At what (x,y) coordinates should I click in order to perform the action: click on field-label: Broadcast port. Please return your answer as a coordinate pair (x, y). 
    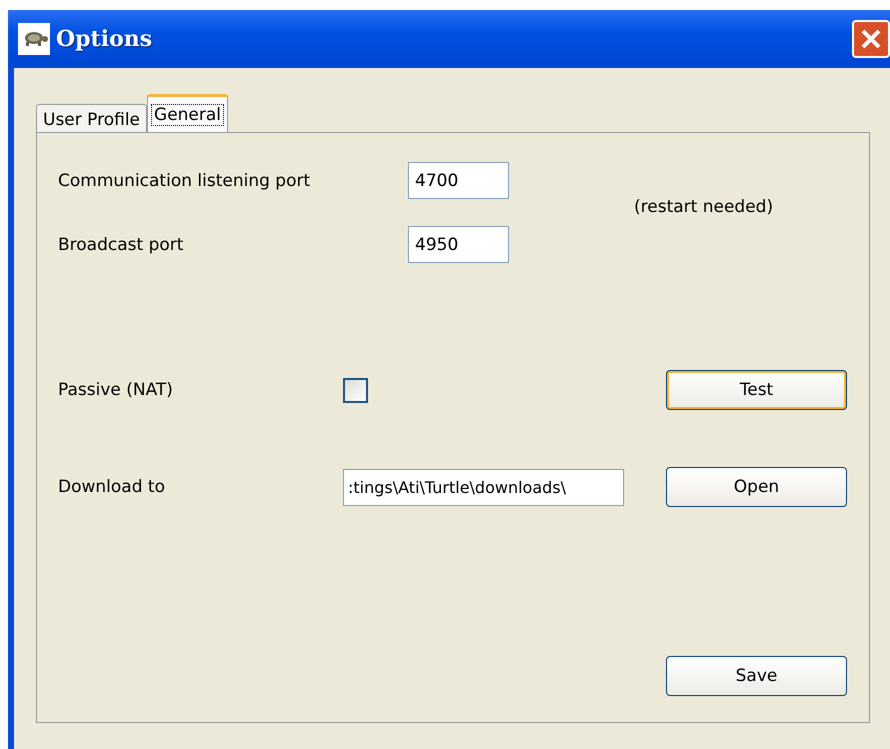
    Looking at the image, I should click on (121, 244).